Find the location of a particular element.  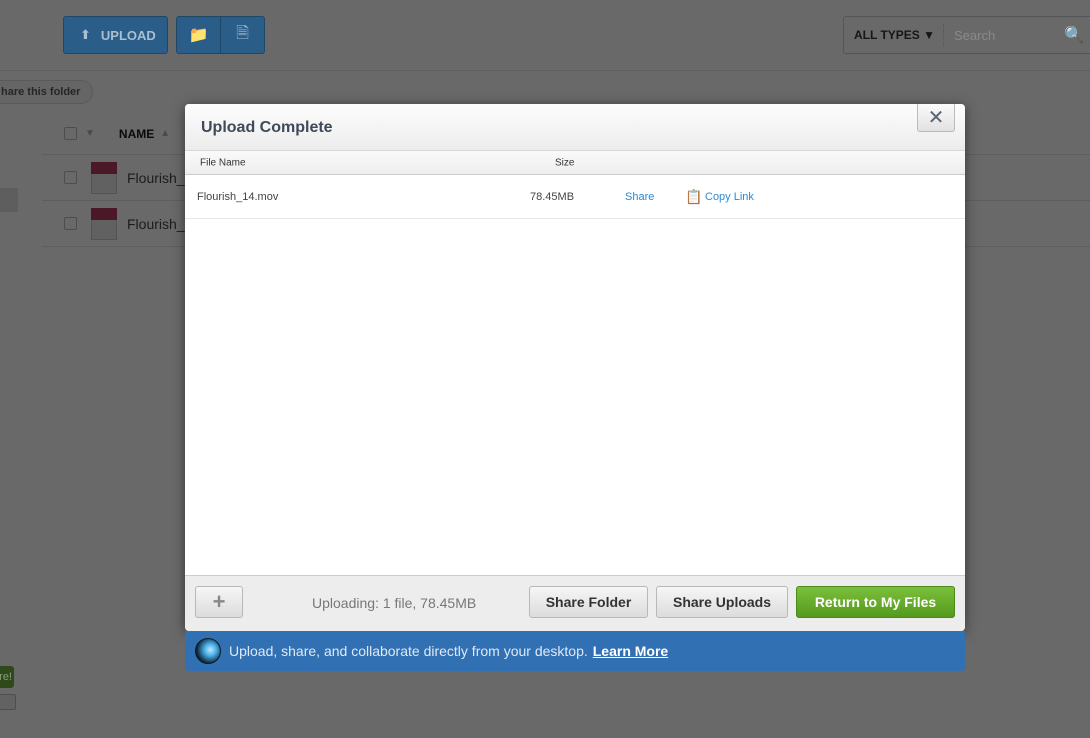

upload-icon: ⬆ is located at coordinates (85, 34).